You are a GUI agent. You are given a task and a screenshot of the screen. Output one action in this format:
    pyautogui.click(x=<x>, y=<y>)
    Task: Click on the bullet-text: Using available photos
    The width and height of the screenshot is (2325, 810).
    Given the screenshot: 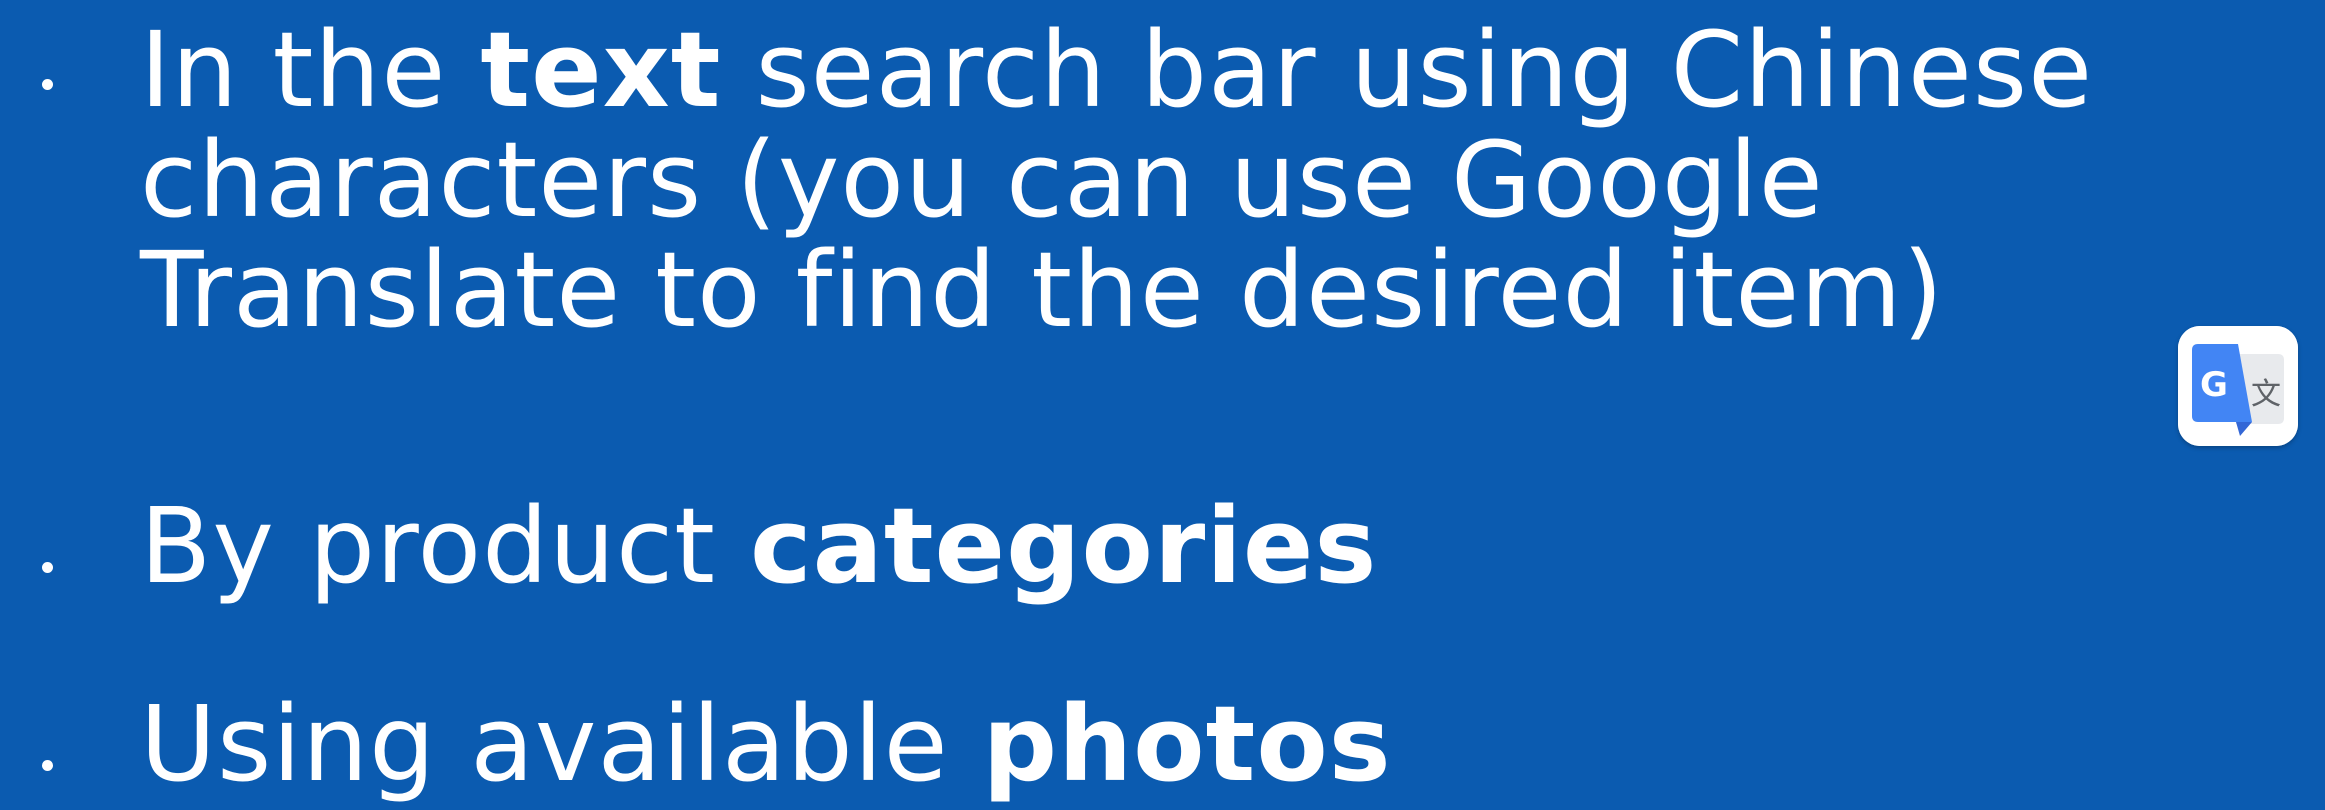 What is the action you would take?
    pyautogui.click(x=766, y=747)
    